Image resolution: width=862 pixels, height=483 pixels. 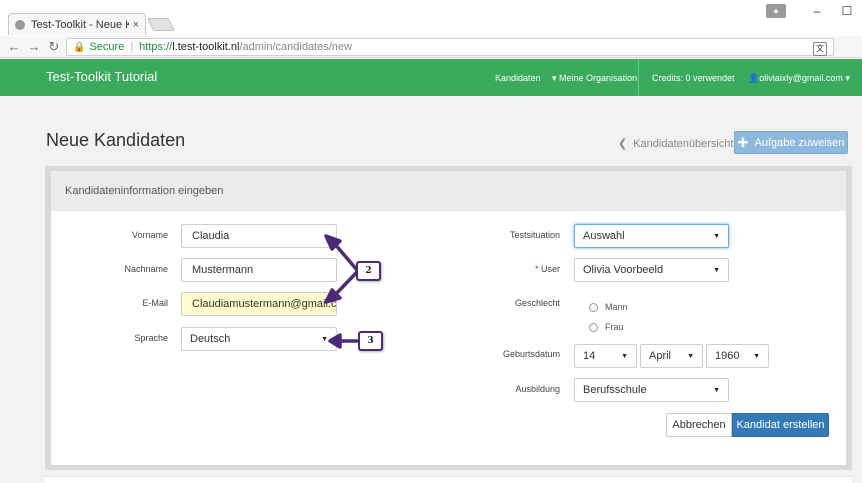 What do you see at coordinates (537, 389) in the screenshot?
I see `ausbildung-label: Ausbildung` at bounding box center [537, 389].